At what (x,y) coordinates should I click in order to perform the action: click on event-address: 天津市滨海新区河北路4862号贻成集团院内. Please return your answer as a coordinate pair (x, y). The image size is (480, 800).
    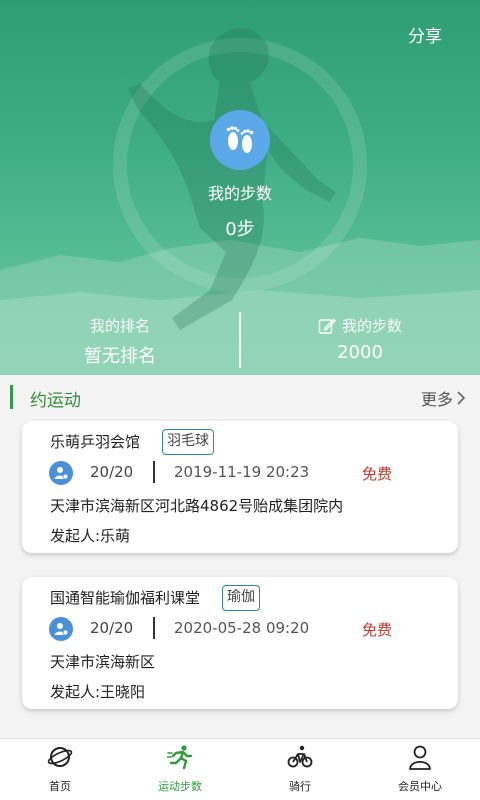
    Looking at the image, I should click on (197, 506).